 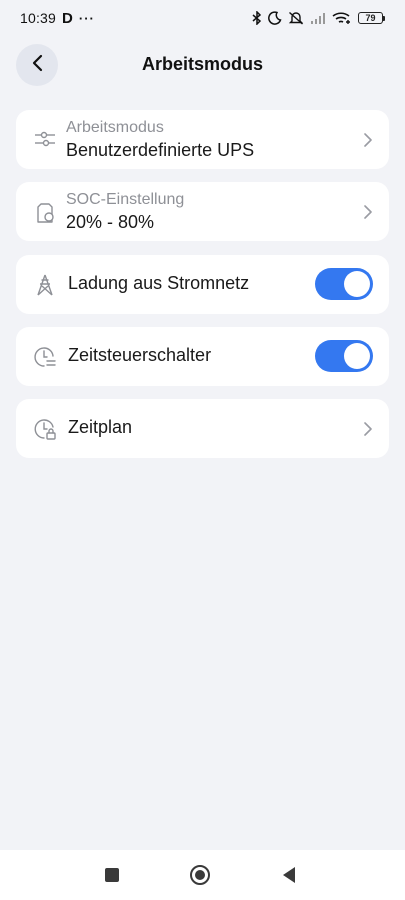 What do you see at coordinates (45, 429) in the screenshot?
I see `clock-lock-icon` at bounding box center [45, 429].